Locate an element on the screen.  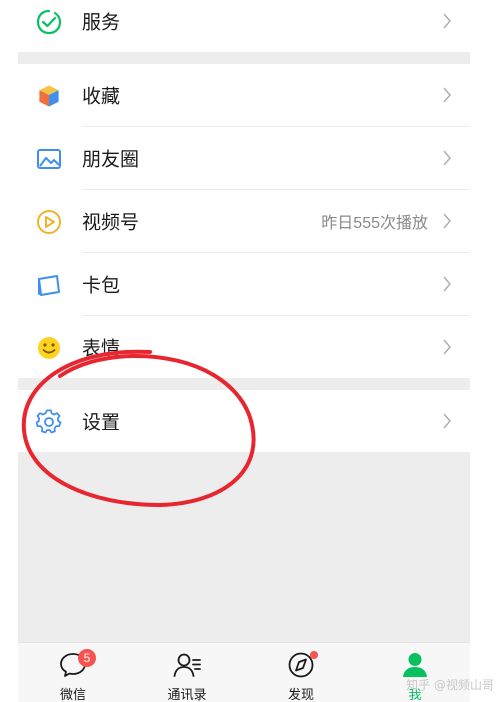
menu-item-moments: 朋友圈 is located at coordinates (244, 158).